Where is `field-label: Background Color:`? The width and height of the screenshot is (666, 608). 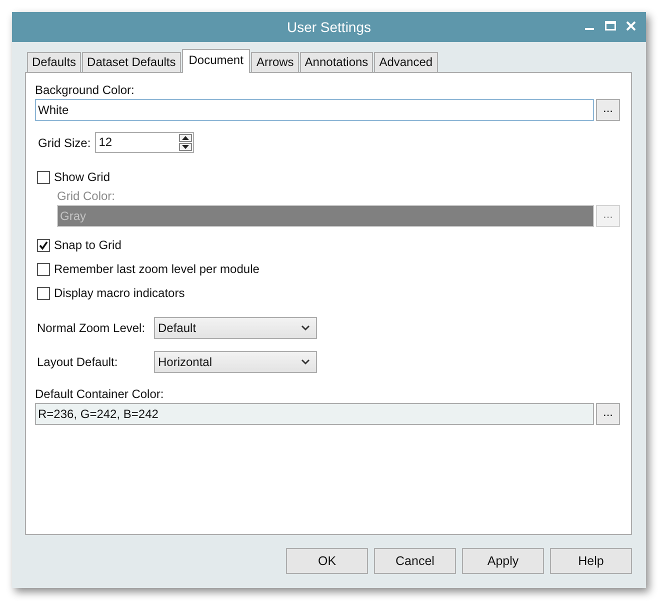 field-label: Background Color: is located at coordinates (85, 90).